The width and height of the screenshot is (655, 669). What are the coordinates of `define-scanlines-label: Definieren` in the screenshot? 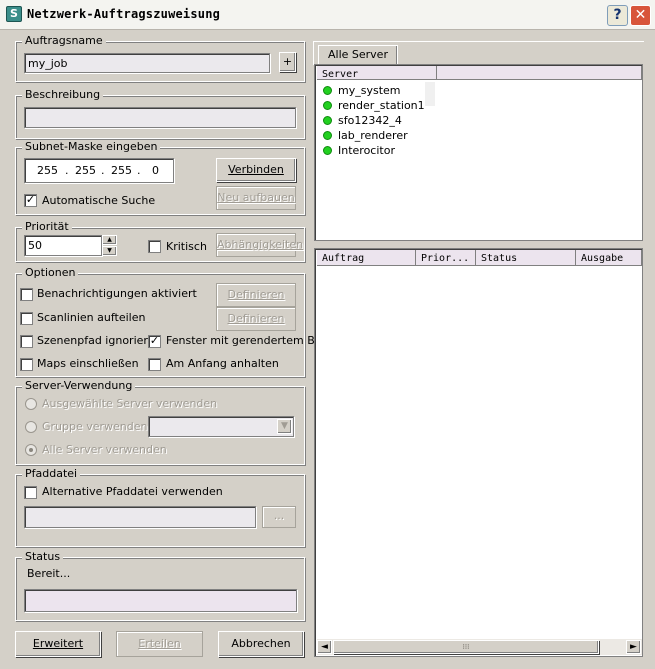 It's located at (256, 318).